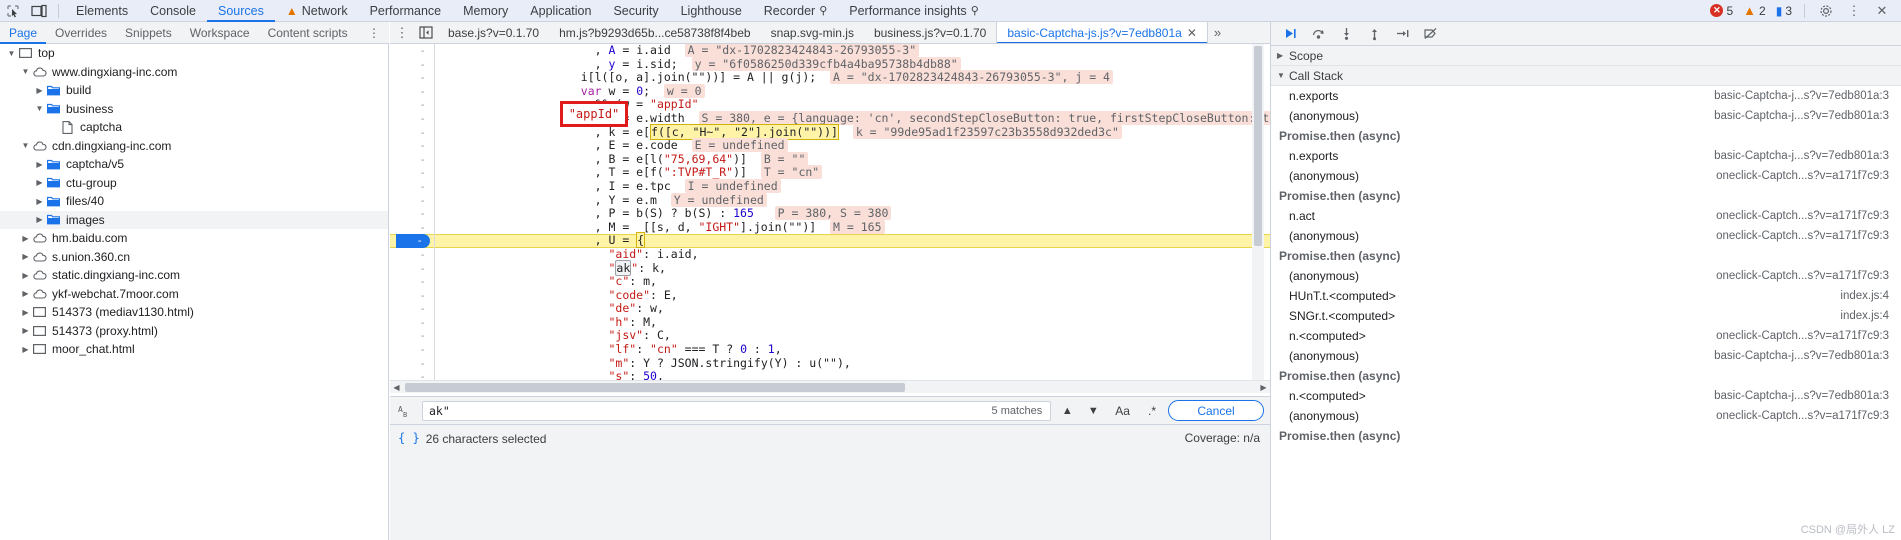 This screenshot has height=540, width=1901. I want to click on editor-tab-hm-js: hm.js?b9293d65b...ce58738f8f4beb, so click(655, 32).